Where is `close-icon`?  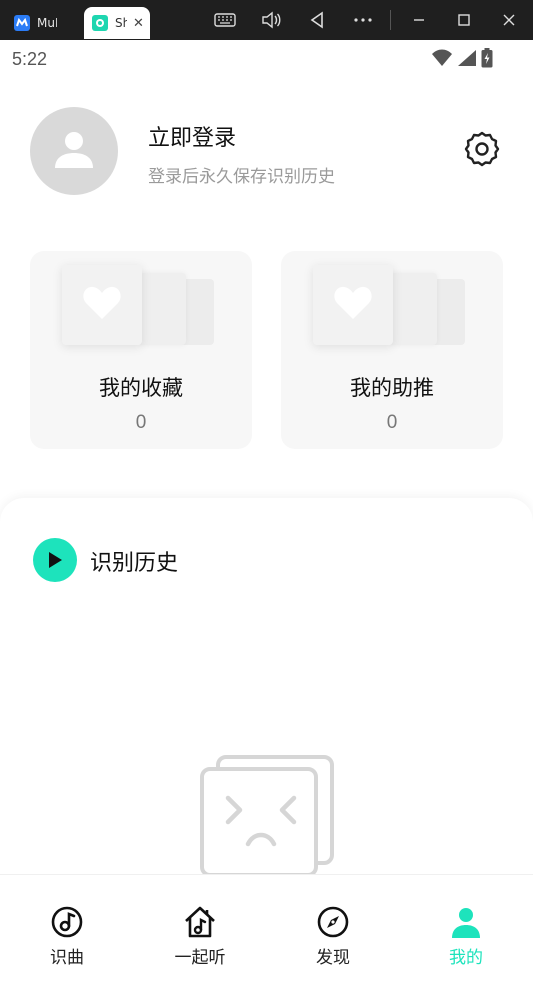
close-icon is located at coordinates (509, 20).